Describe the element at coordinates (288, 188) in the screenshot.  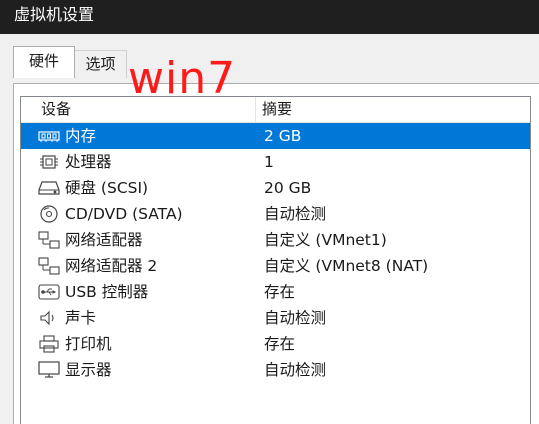
I see `device-summary: 20 GB` at that location.